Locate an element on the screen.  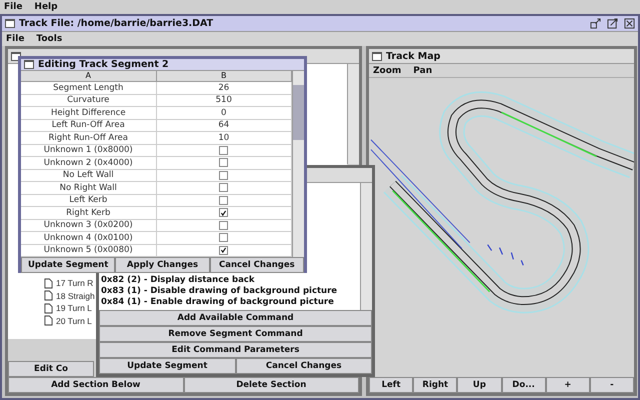
property-cell: Unknown 5 (0x0080) is located at coordinates (88, 250).